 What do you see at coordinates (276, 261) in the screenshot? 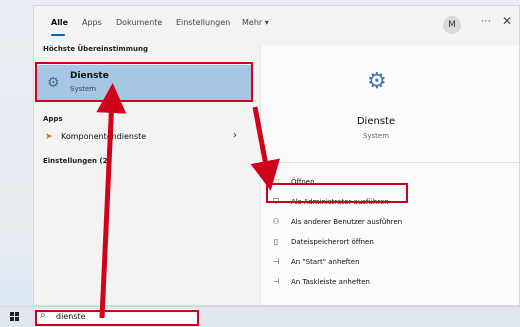
I see `pin-start-icon: ⊣` at bounding box center [276, 261].